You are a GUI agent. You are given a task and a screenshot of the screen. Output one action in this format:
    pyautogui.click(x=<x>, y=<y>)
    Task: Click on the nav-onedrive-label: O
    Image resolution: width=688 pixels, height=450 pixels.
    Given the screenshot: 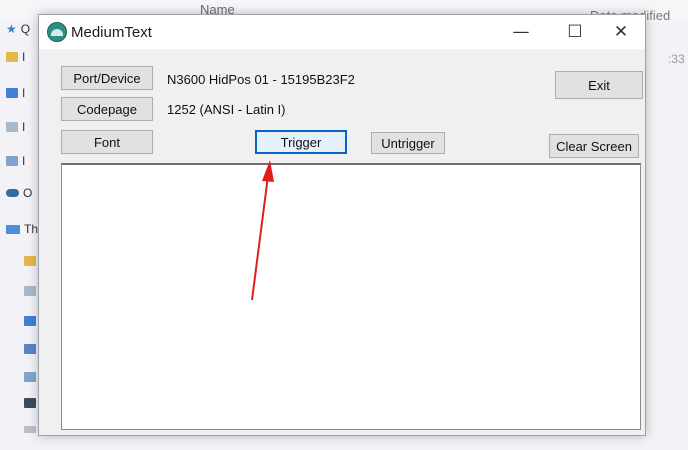 What is the action you would take?
    pyautogui.click(x=28, y=193)
    